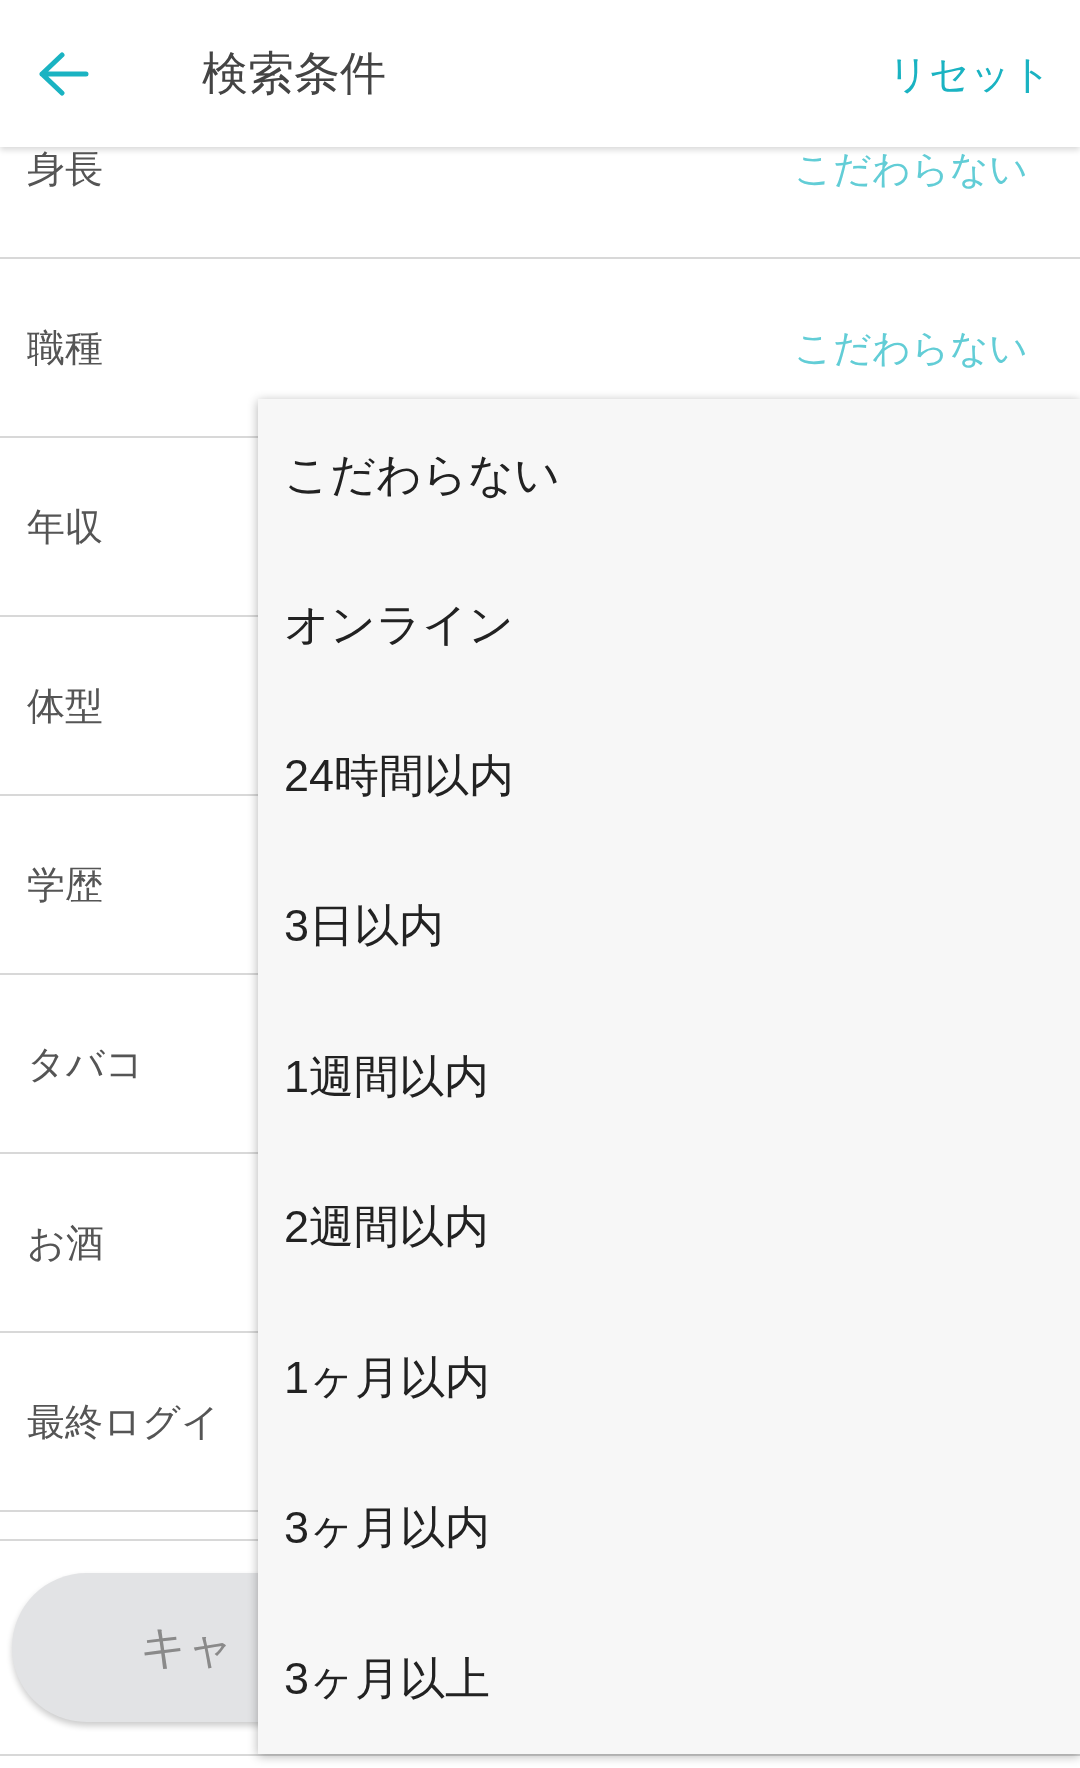 The image size is (1080, 1768). Describe the element at coordinates (64, 73) in the screenshot. I see `back-icon` at that location.